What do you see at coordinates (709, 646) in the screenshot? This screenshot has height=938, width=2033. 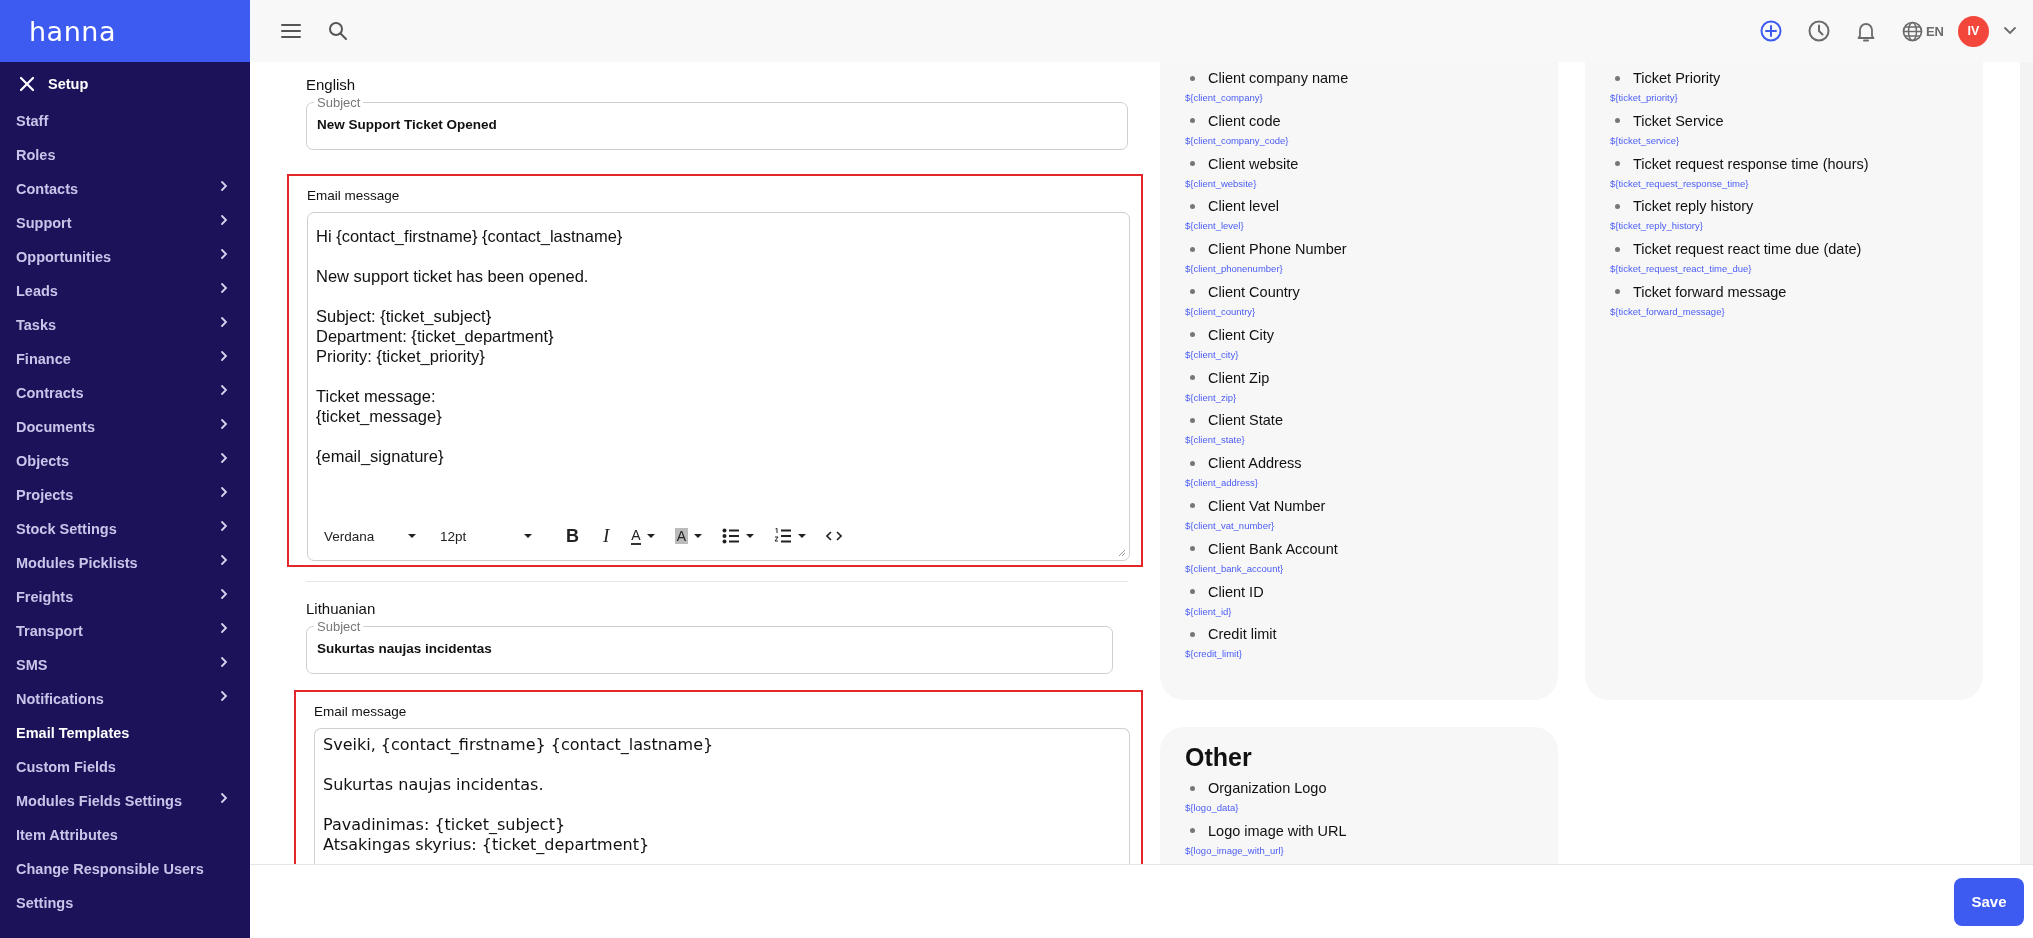 I see `subject-field: Subject Sukurtas naujas incidentas` at bounding box center [709, 646].